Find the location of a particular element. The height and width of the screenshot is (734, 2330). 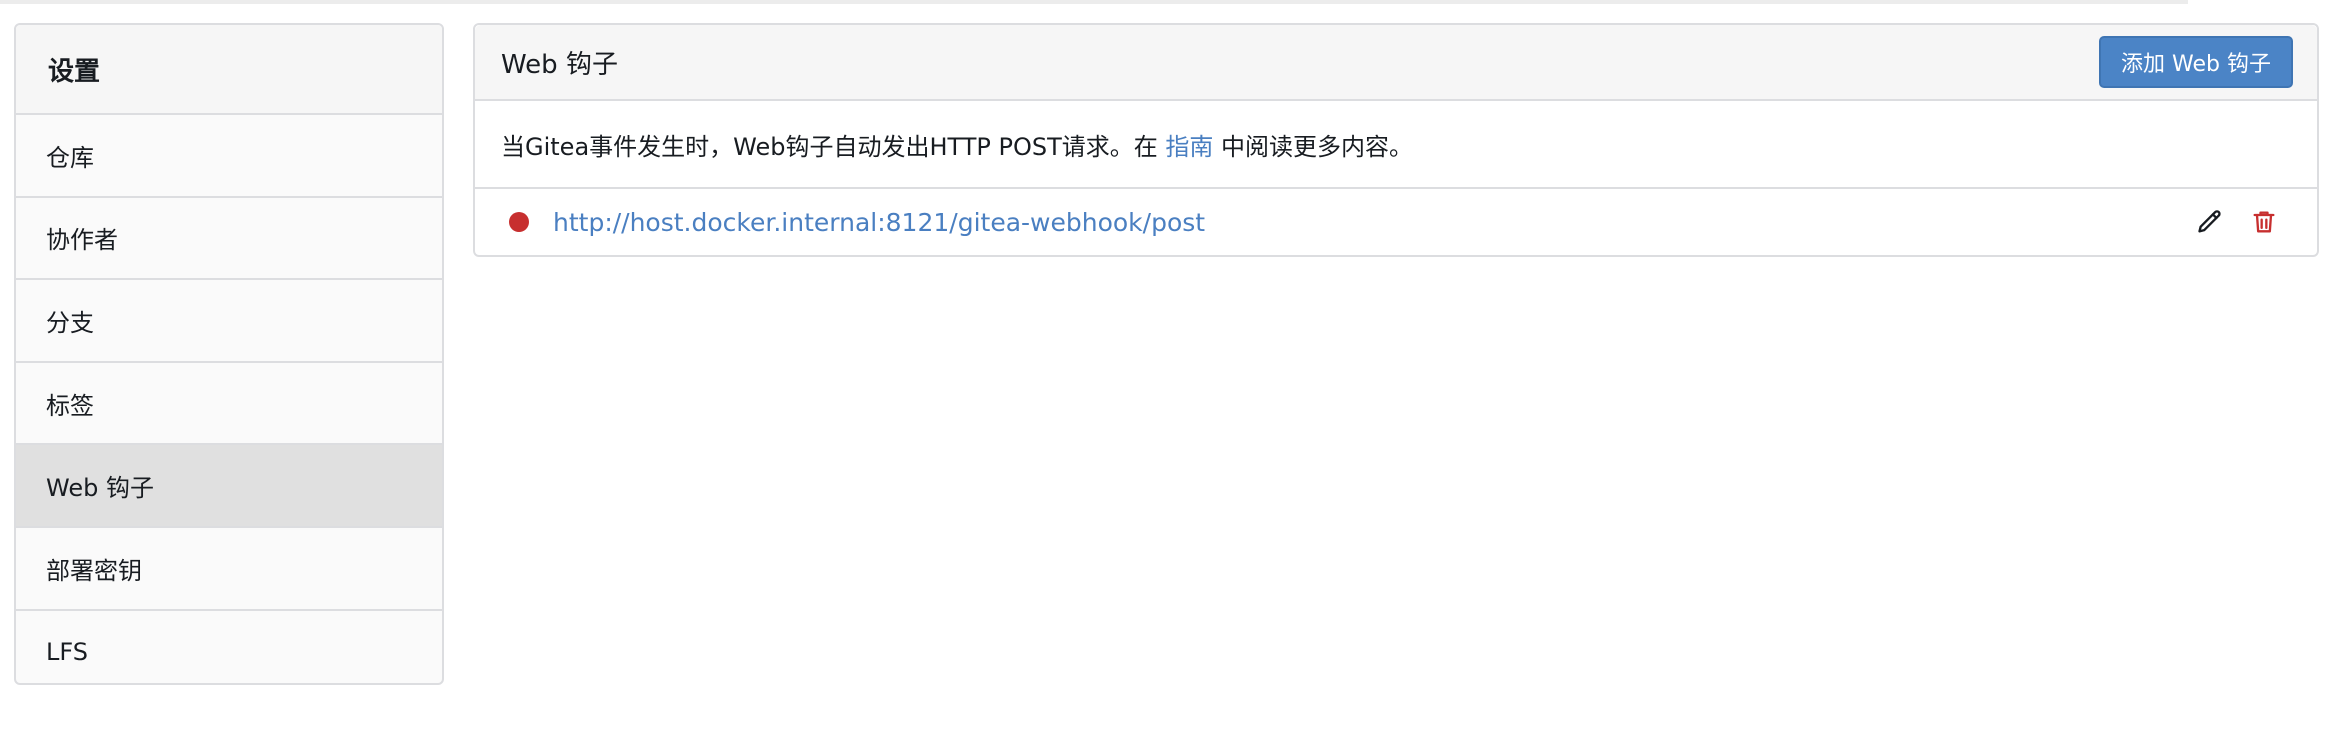

delete-webhook-button is located at coordinates (2264, 222).